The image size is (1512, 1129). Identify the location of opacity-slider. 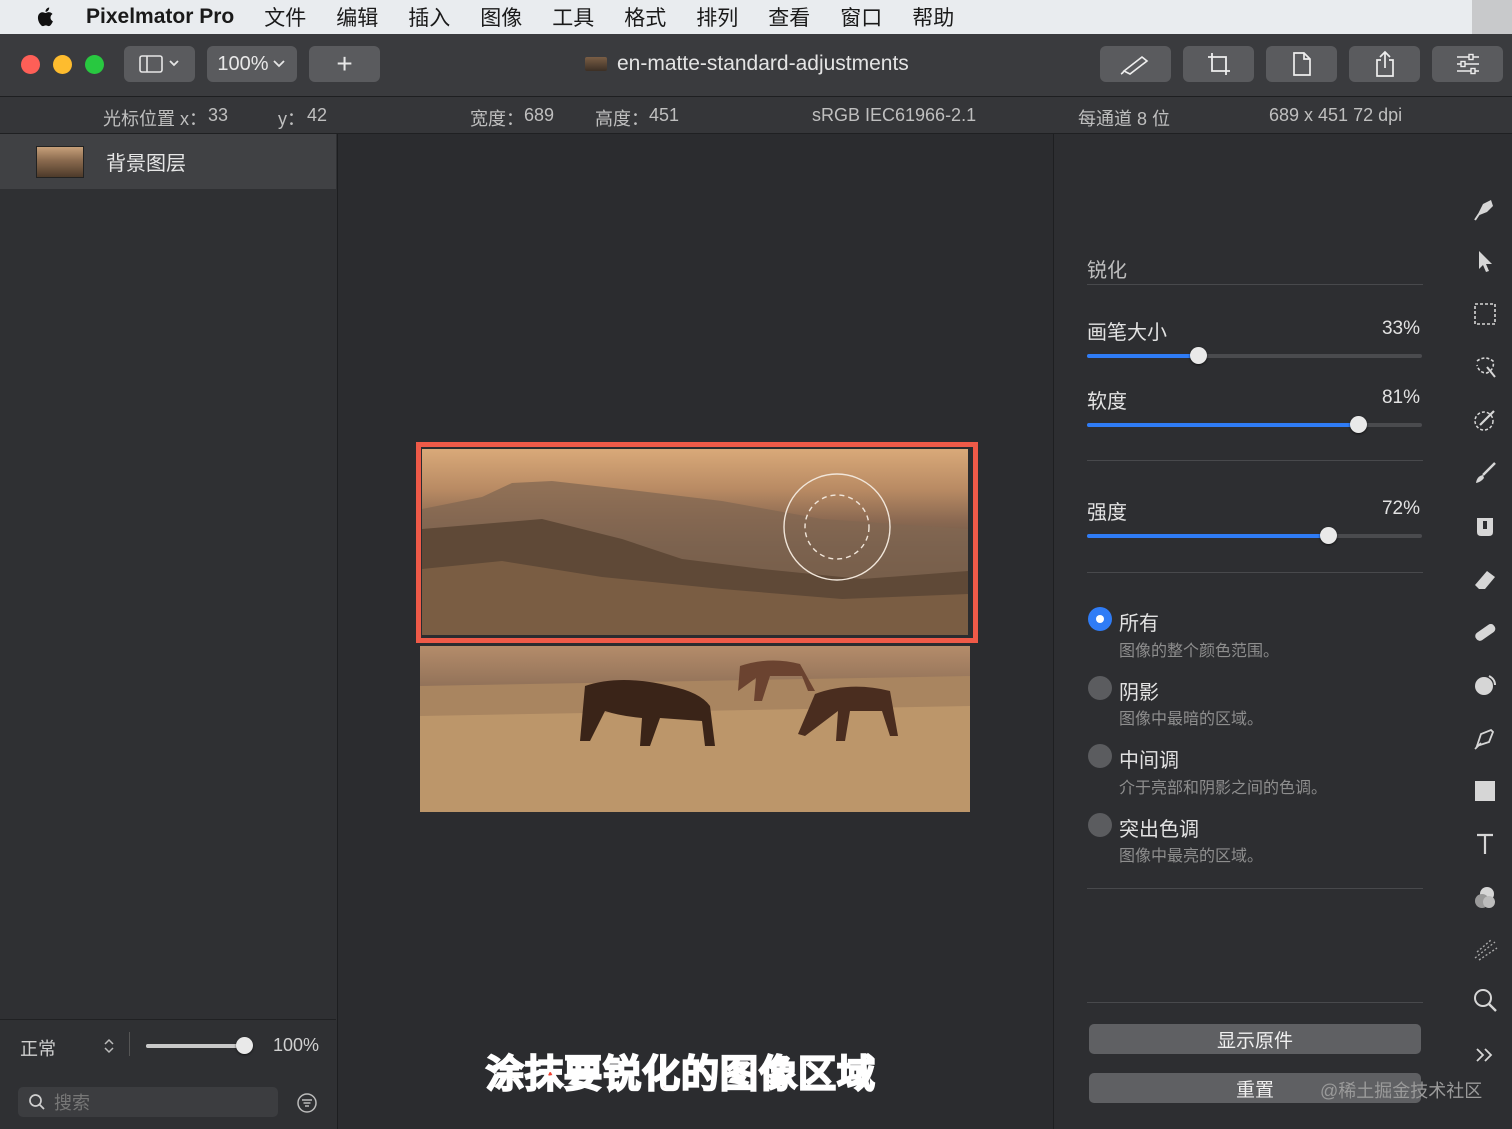
(199, 1045).